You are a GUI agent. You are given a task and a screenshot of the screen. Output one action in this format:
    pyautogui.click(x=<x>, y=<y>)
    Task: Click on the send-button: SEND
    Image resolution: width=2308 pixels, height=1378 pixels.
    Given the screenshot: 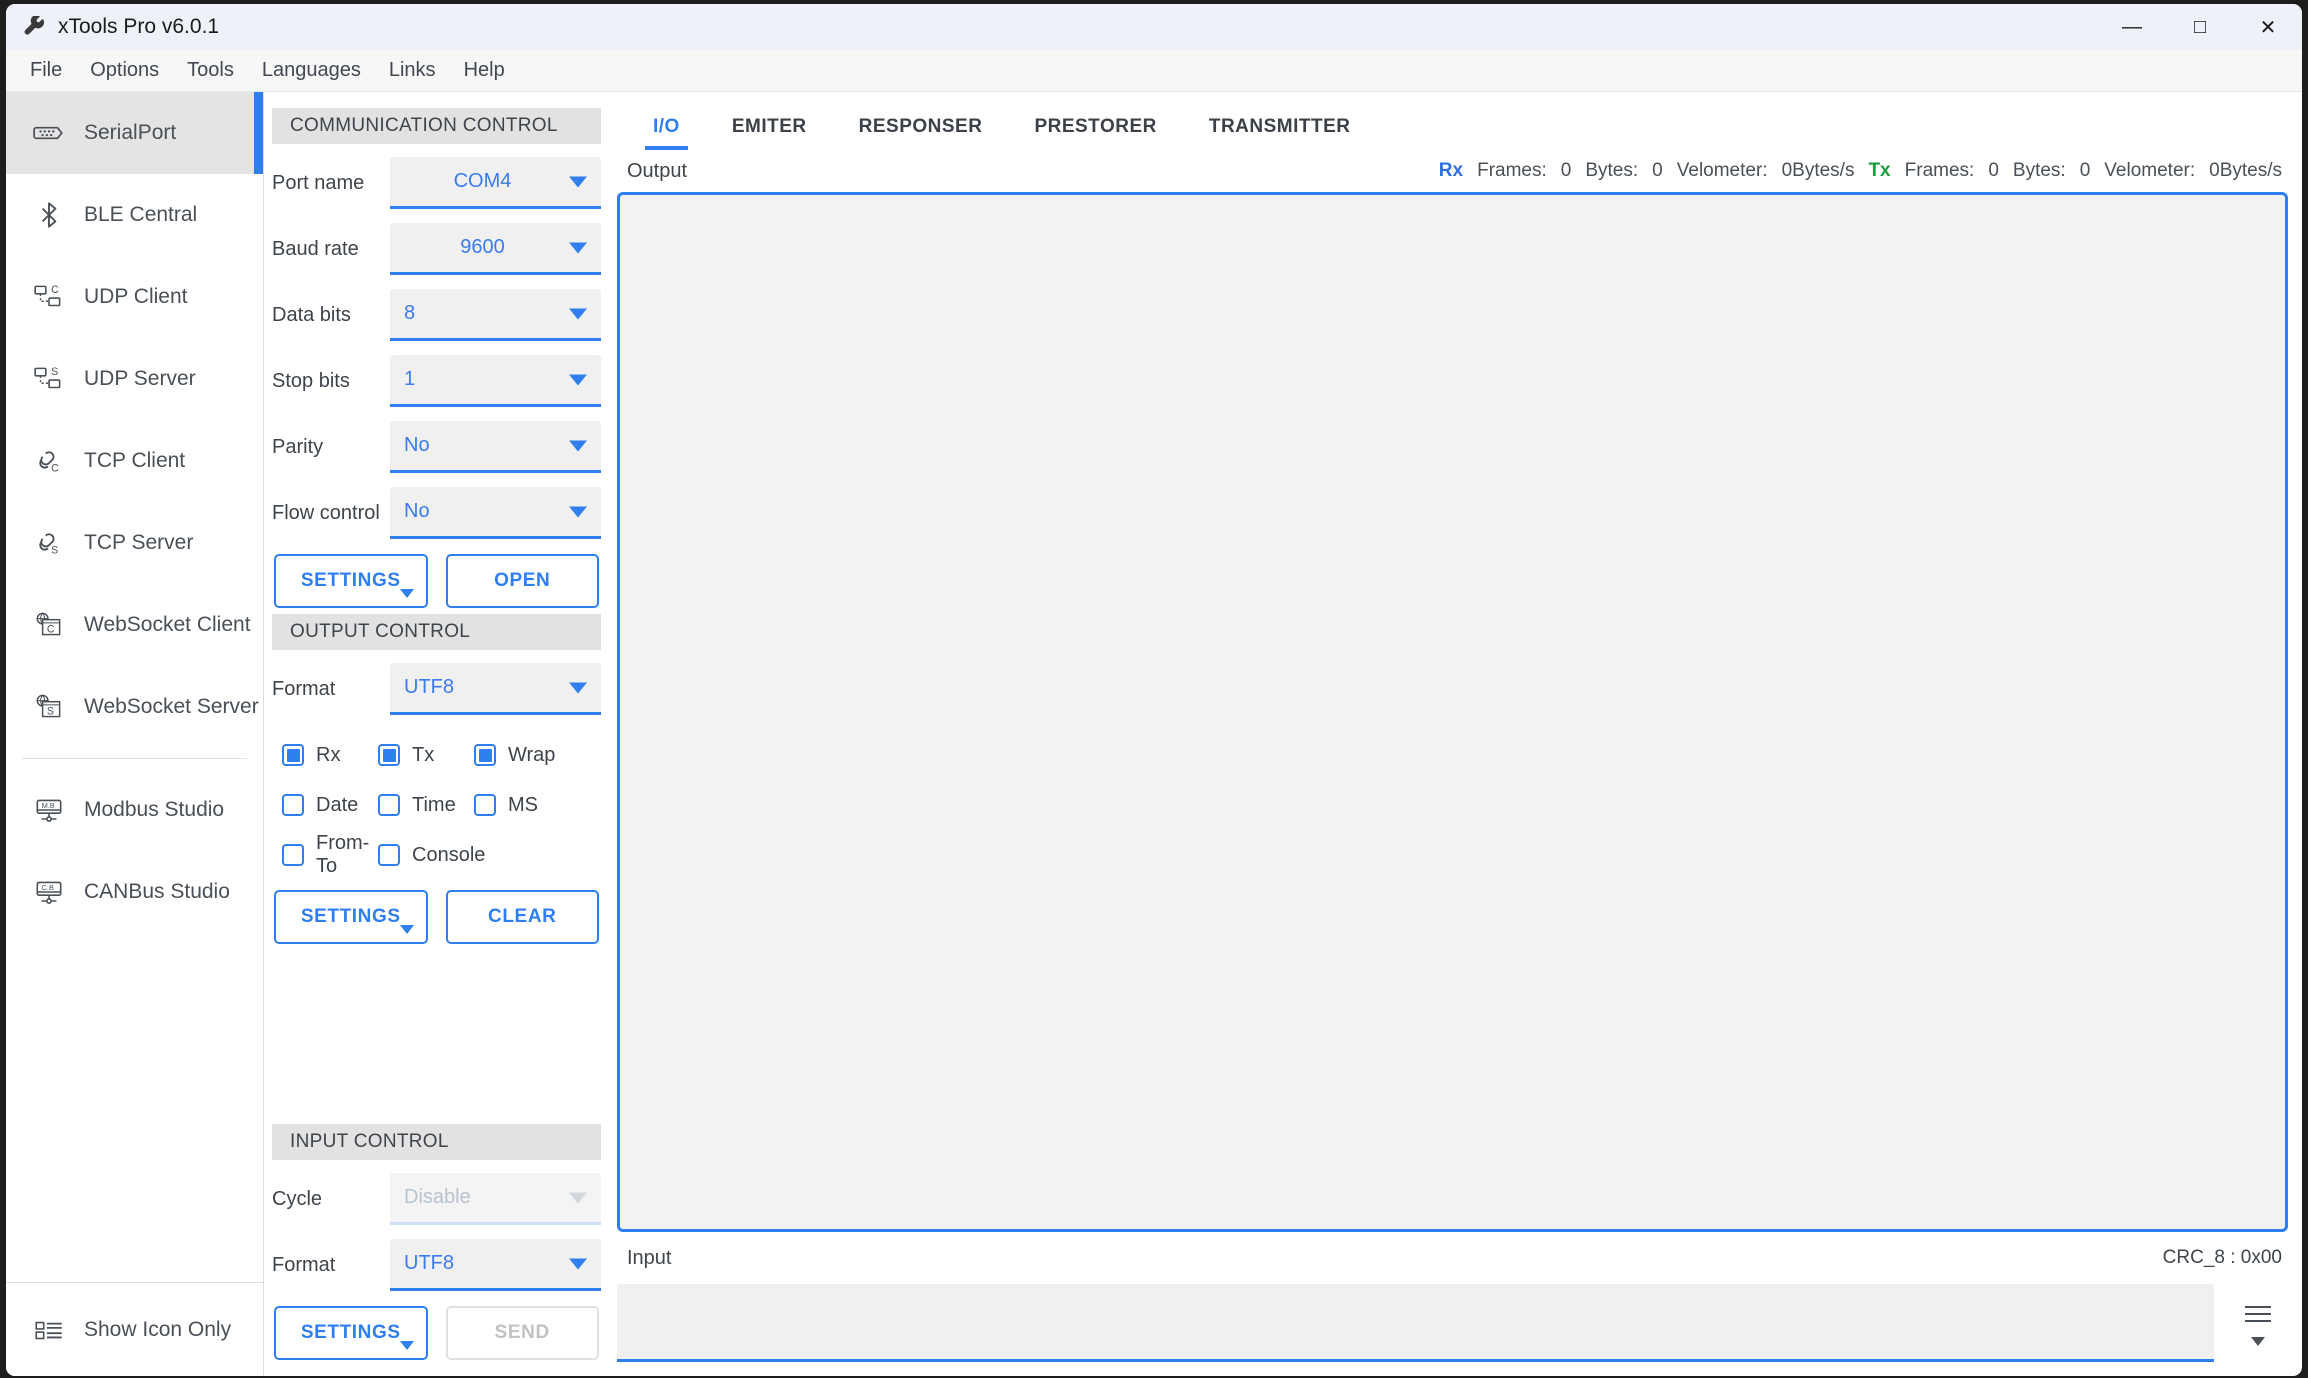 What is the action you would take?
    pyautogui.click(x=522, y=1333)
    